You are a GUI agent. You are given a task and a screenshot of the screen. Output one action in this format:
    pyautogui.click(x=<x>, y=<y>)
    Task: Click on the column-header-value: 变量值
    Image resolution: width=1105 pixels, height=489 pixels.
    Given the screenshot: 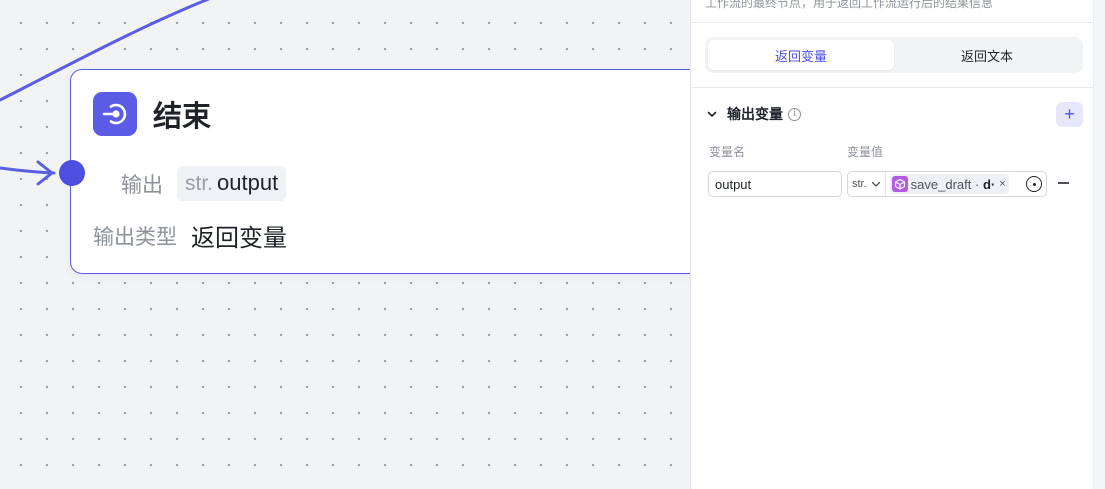 What is the action you would take?
    pyautogui.click(x=865, y=152)
    